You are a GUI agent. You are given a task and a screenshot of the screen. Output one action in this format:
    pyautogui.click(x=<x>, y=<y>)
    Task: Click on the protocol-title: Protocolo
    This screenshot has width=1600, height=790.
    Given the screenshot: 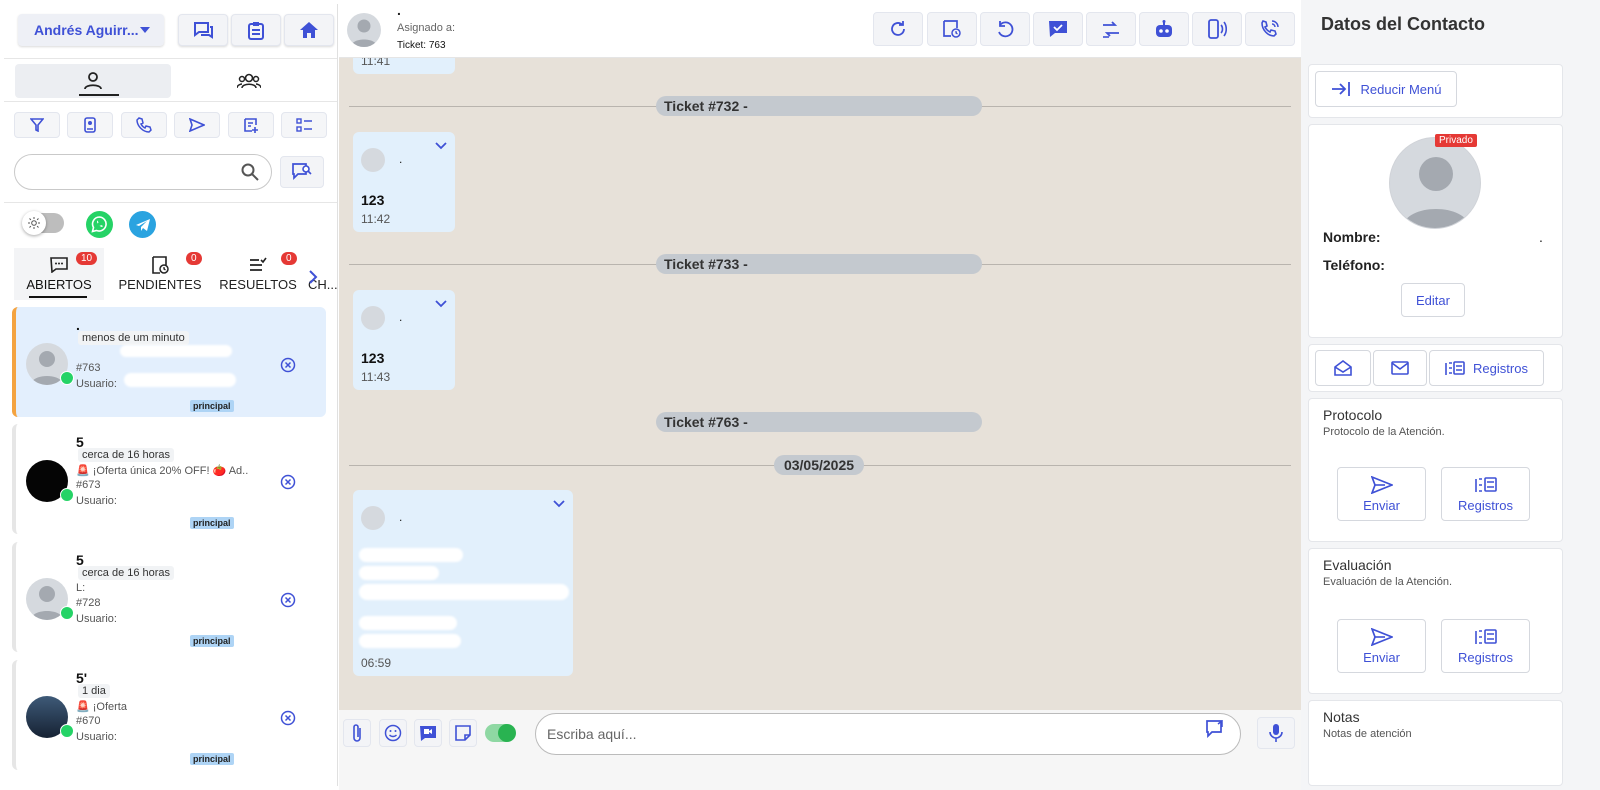 What is the action you would take?
    pyautogui.click(x=1353, y=415)
    